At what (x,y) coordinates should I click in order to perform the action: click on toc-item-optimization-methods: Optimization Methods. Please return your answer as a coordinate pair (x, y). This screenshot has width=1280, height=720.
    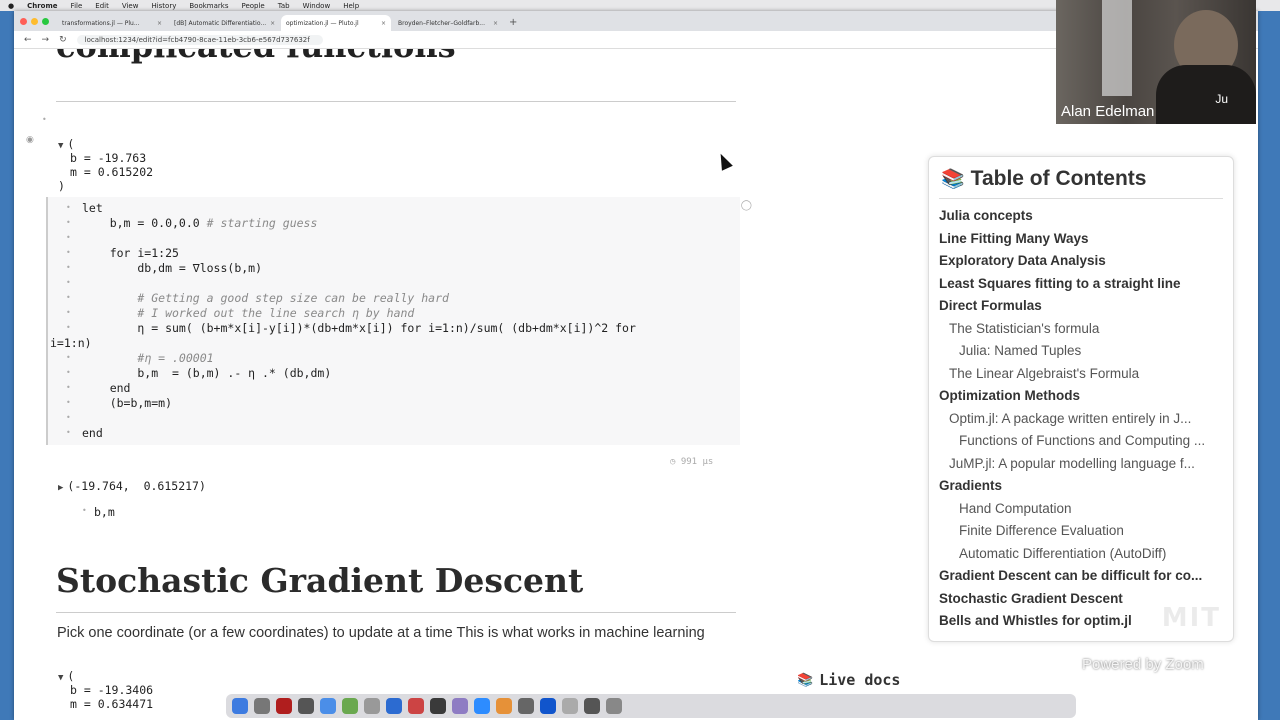
    Looking at the image, I should click on (1009, 395).